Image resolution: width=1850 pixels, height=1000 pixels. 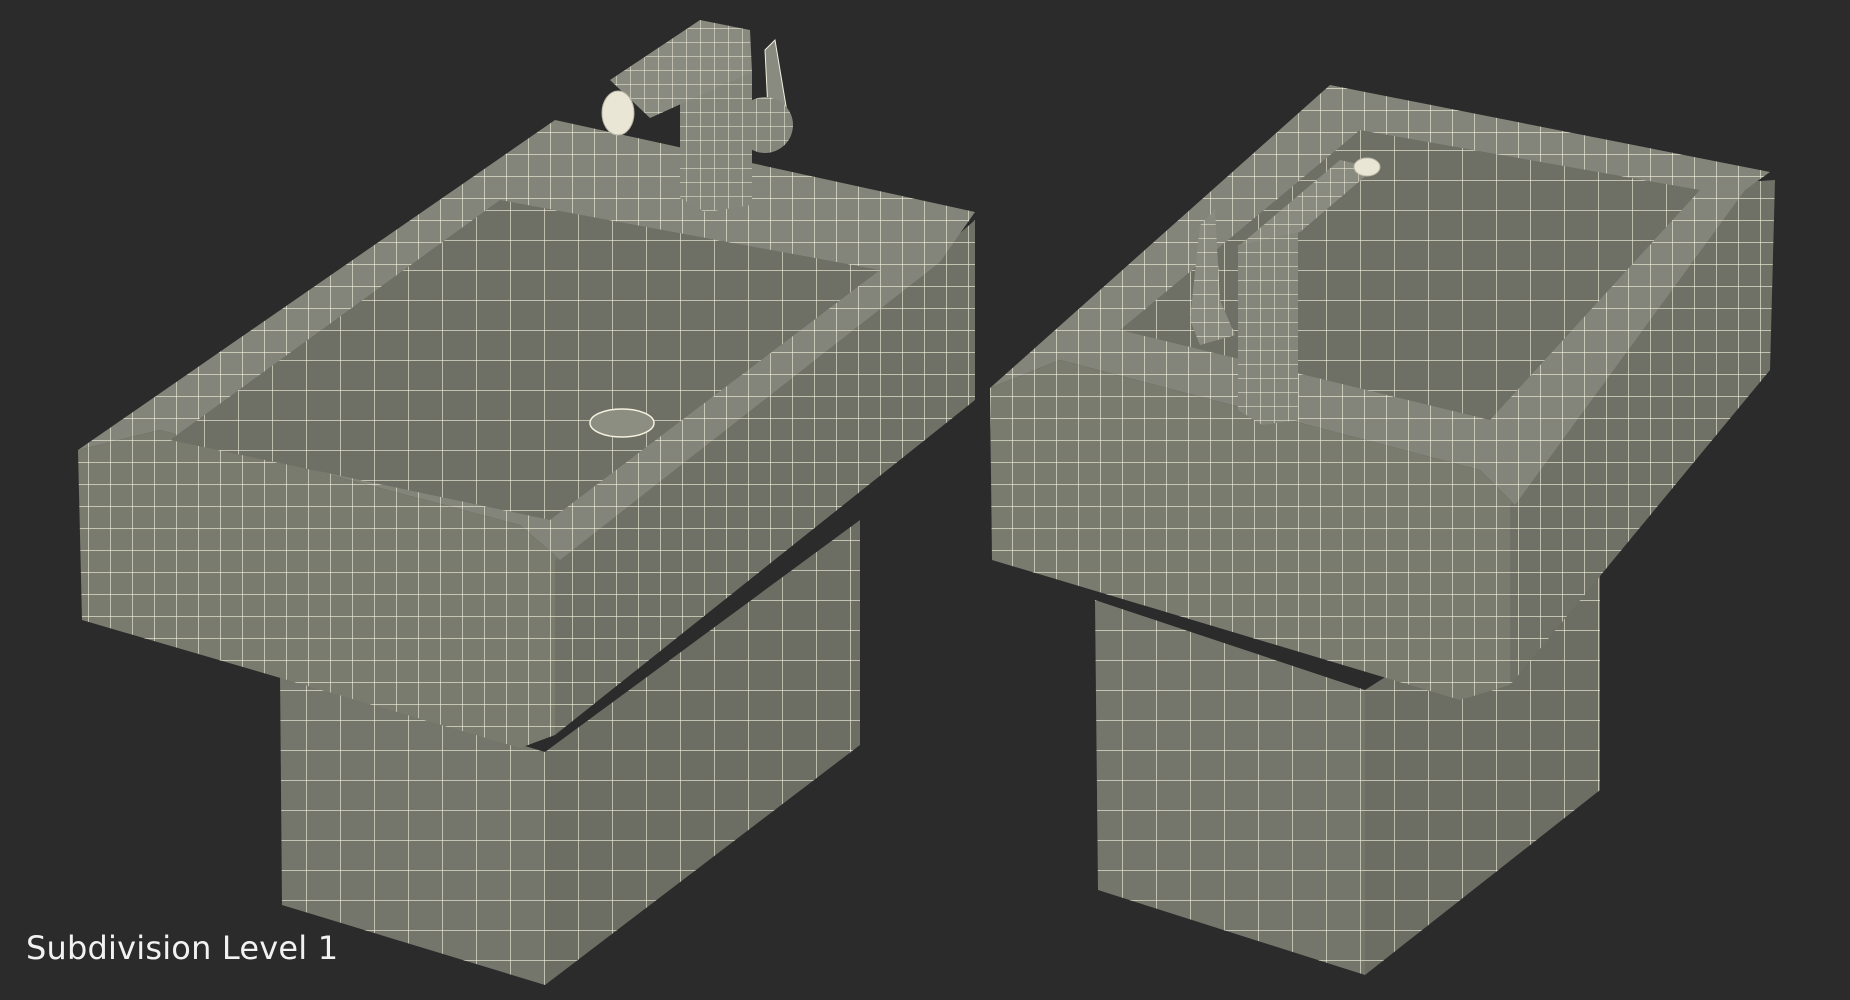 What do you see at coordinates (182, 948) in the screenshot?
I see `subdivision-caption: Subdivision Level 1` at bounding box center [182, 948].